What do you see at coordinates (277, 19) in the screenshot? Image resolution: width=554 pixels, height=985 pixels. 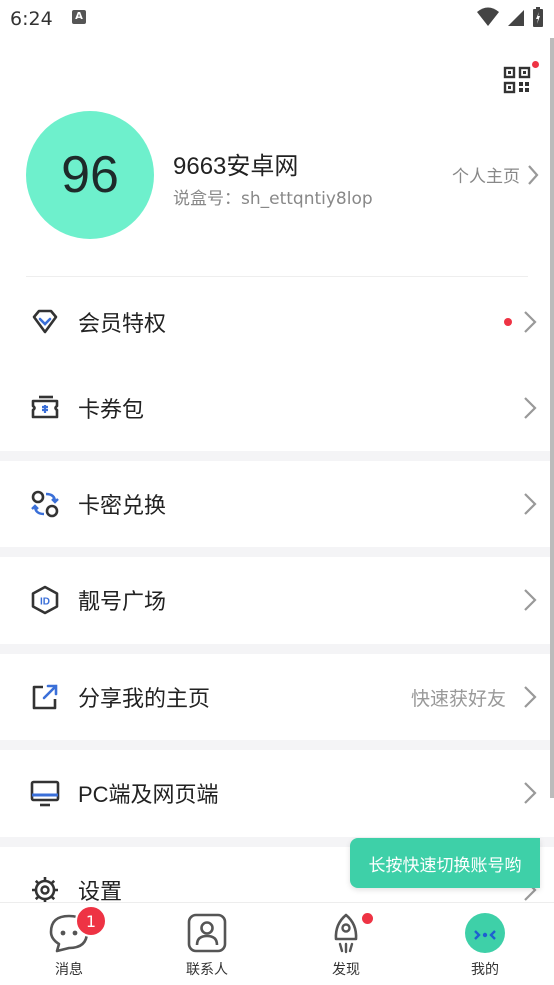 I see `status-bar: 6:24 A` at bounding box center [277, 19].